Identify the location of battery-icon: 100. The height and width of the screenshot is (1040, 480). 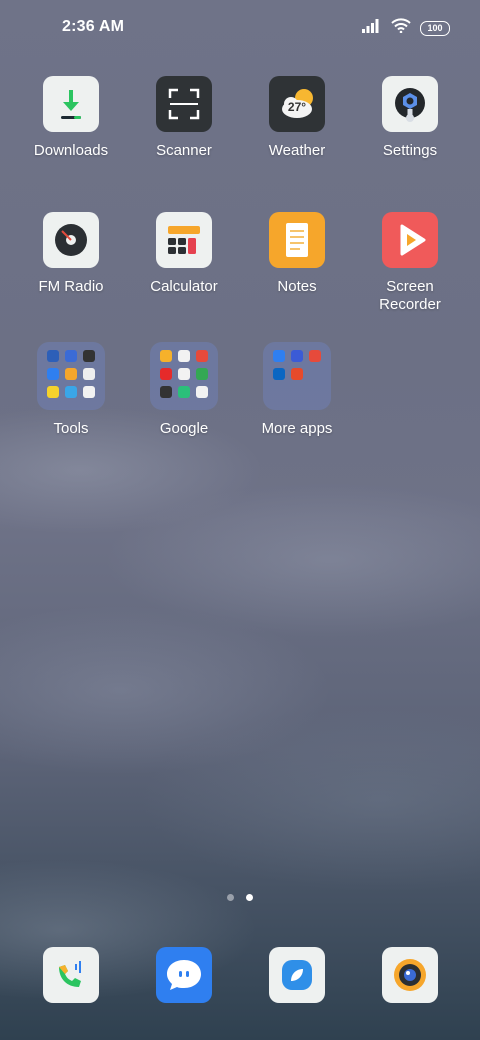
(435, 28).